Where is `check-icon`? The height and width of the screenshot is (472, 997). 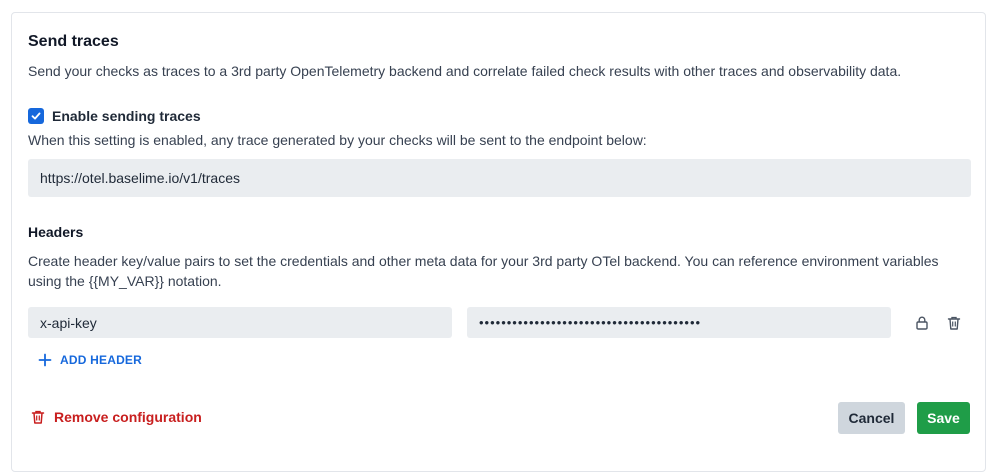
check-icon is located at coordinates (36, 116).